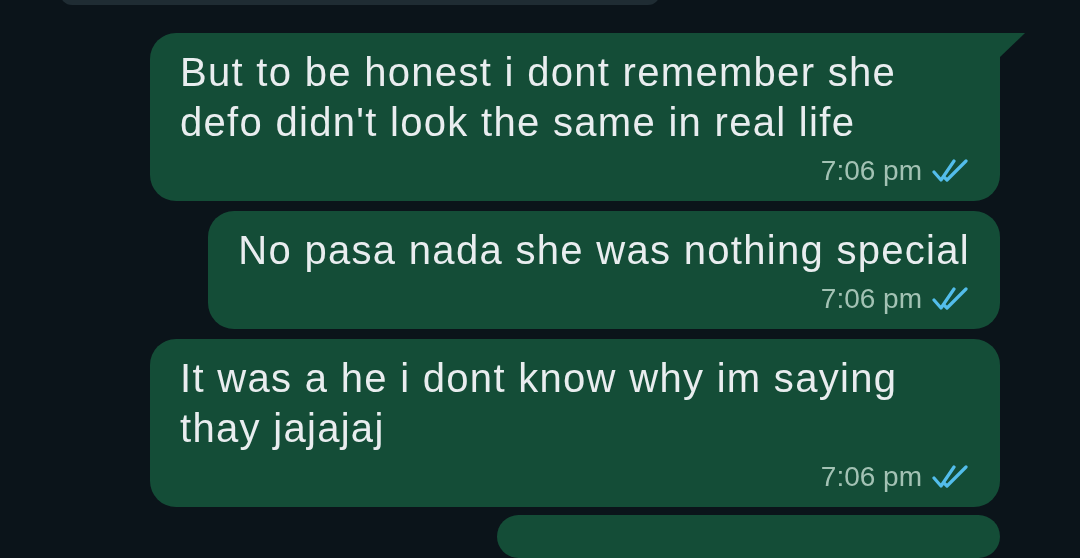 This screenshot has height=558, width=1080. What do you see at coordinates (539, 403) in the screenshot?
I see `message-text: It was a he i dont know why im saying thay jajajaj` at bounding box center [539, 403].